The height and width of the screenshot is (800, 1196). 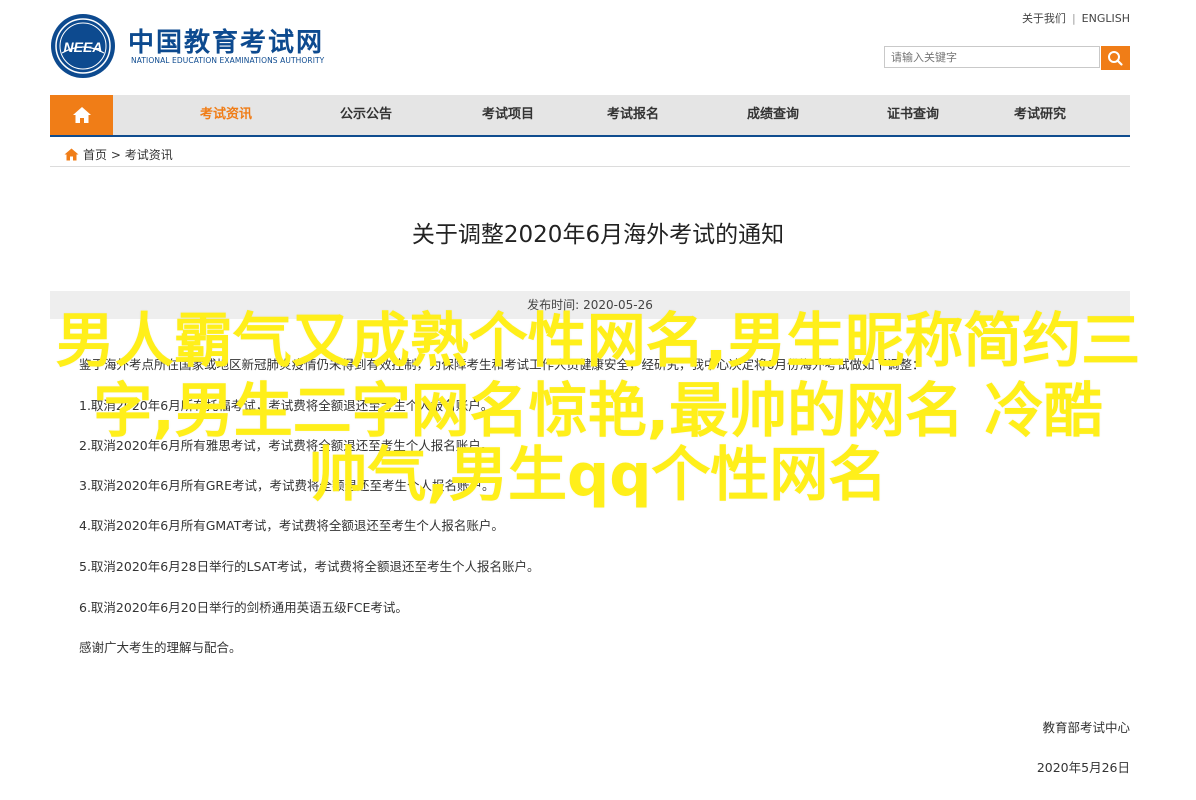 What do you see at coordinates (243, 607) in the screenshot?
I see `article-paragraph: 6.取消2020年6月20日举行的剑桥通用英语五级FCE考试。` at bounding box center [243, 607].